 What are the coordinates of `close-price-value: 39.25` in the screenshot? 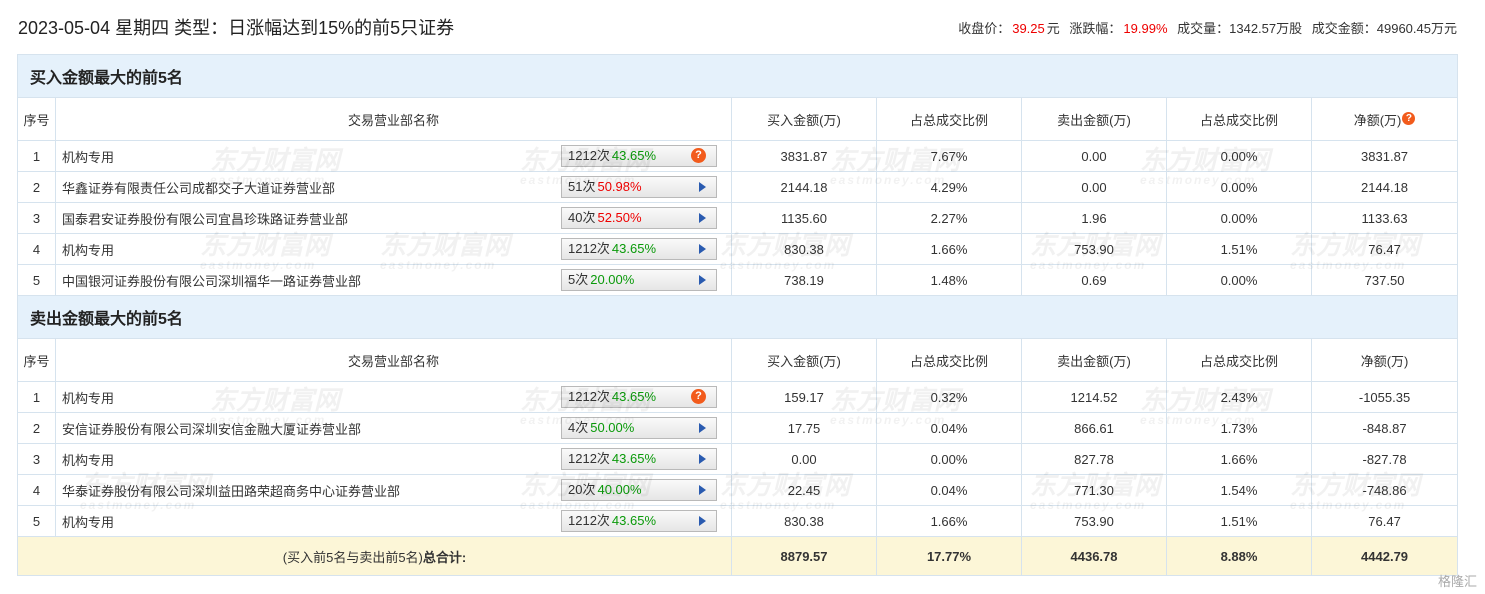 It's located at (1028, 28).